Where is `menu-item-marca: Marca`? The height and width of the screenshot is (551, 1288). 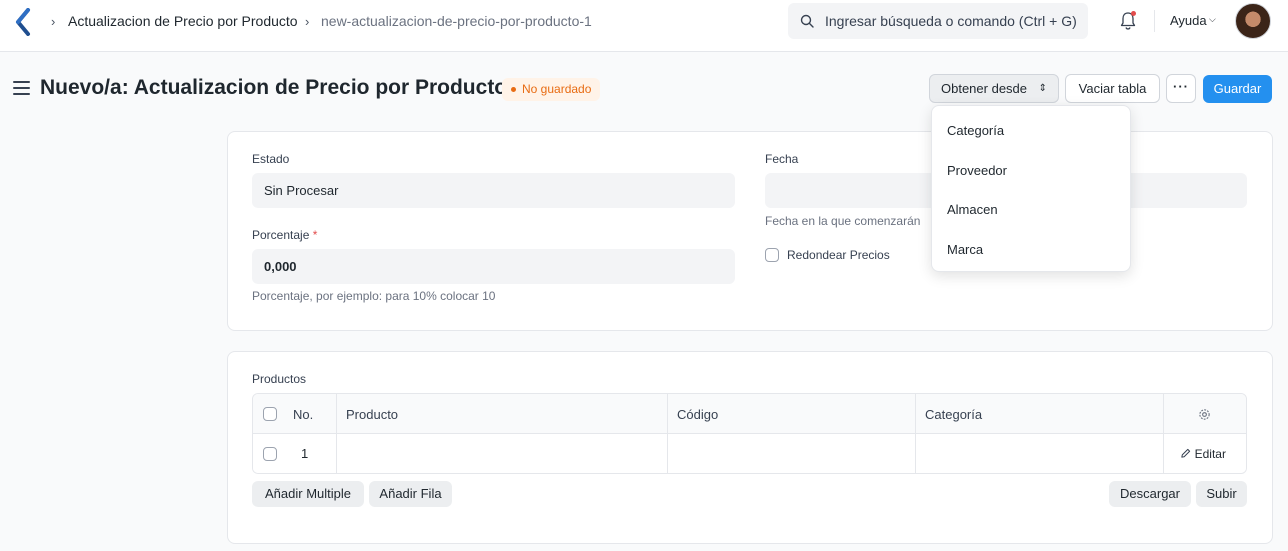
menu-item-marca: Marca is located at coordinates (965, 249).